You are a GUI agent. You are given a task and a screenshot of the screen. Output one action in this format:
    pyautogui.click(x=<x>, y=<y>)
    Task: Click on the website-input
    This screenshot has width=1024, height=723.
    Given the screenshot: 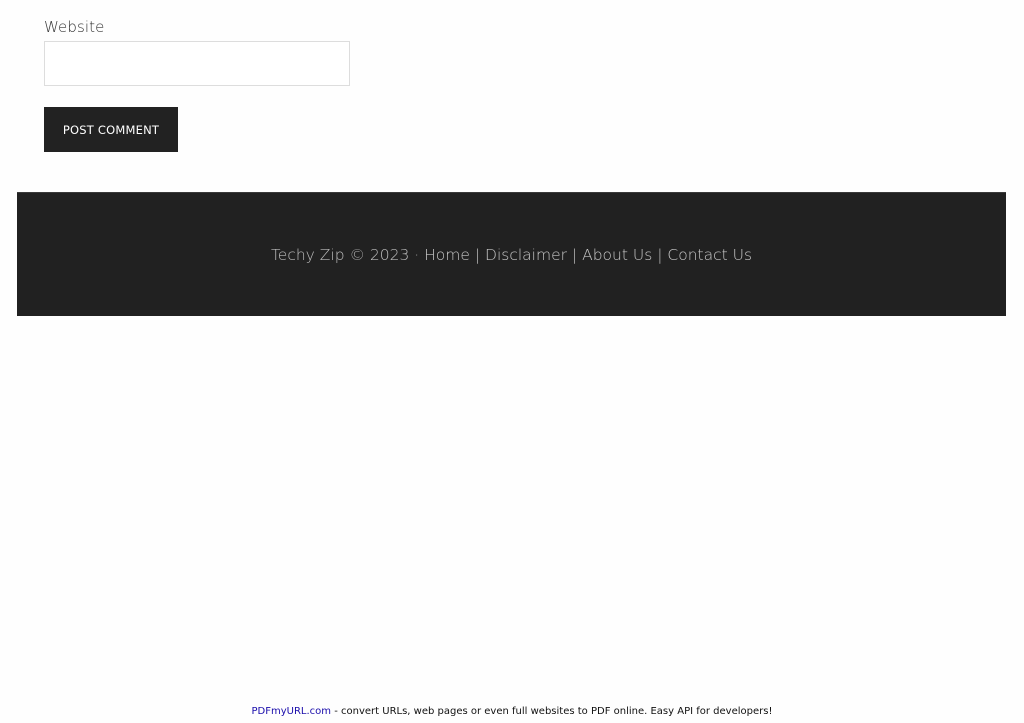 What is the action you would take?
    pyautogui.click(x=197, y=63)
    